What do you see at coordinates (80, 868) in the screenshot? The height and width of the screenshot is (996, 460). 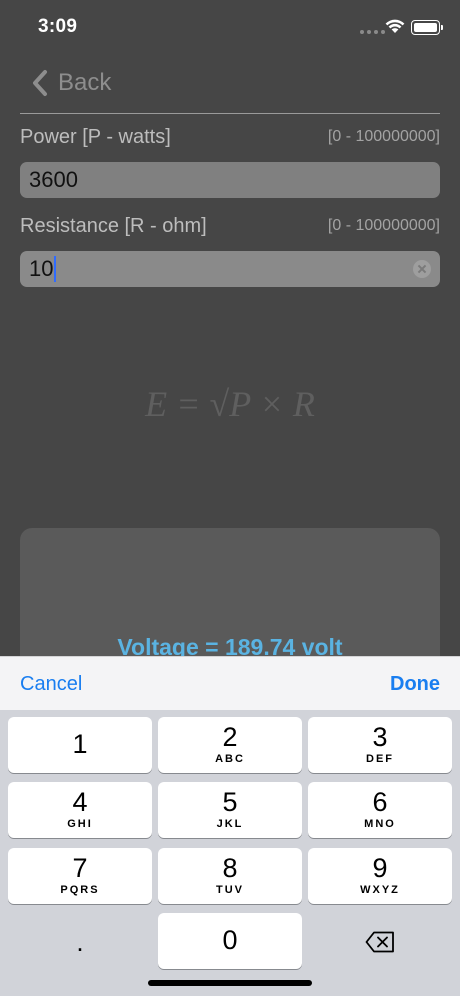 I see `key-digit: 7` at bounding box center [80, 868].